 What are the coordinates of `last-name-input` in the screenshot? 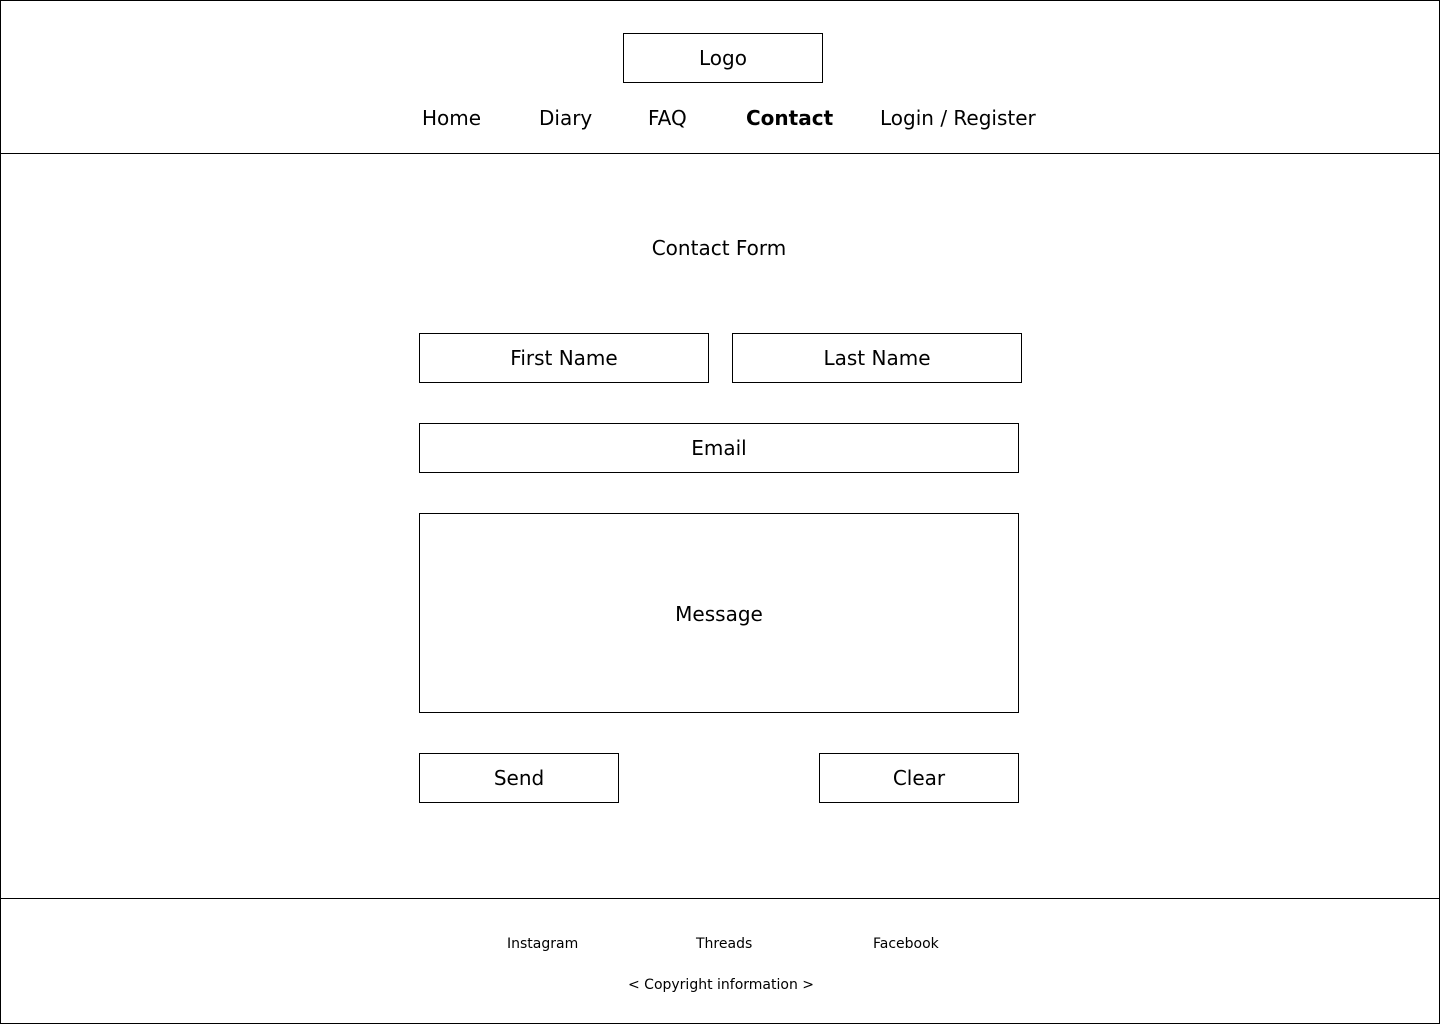 It's located at (877, 358).